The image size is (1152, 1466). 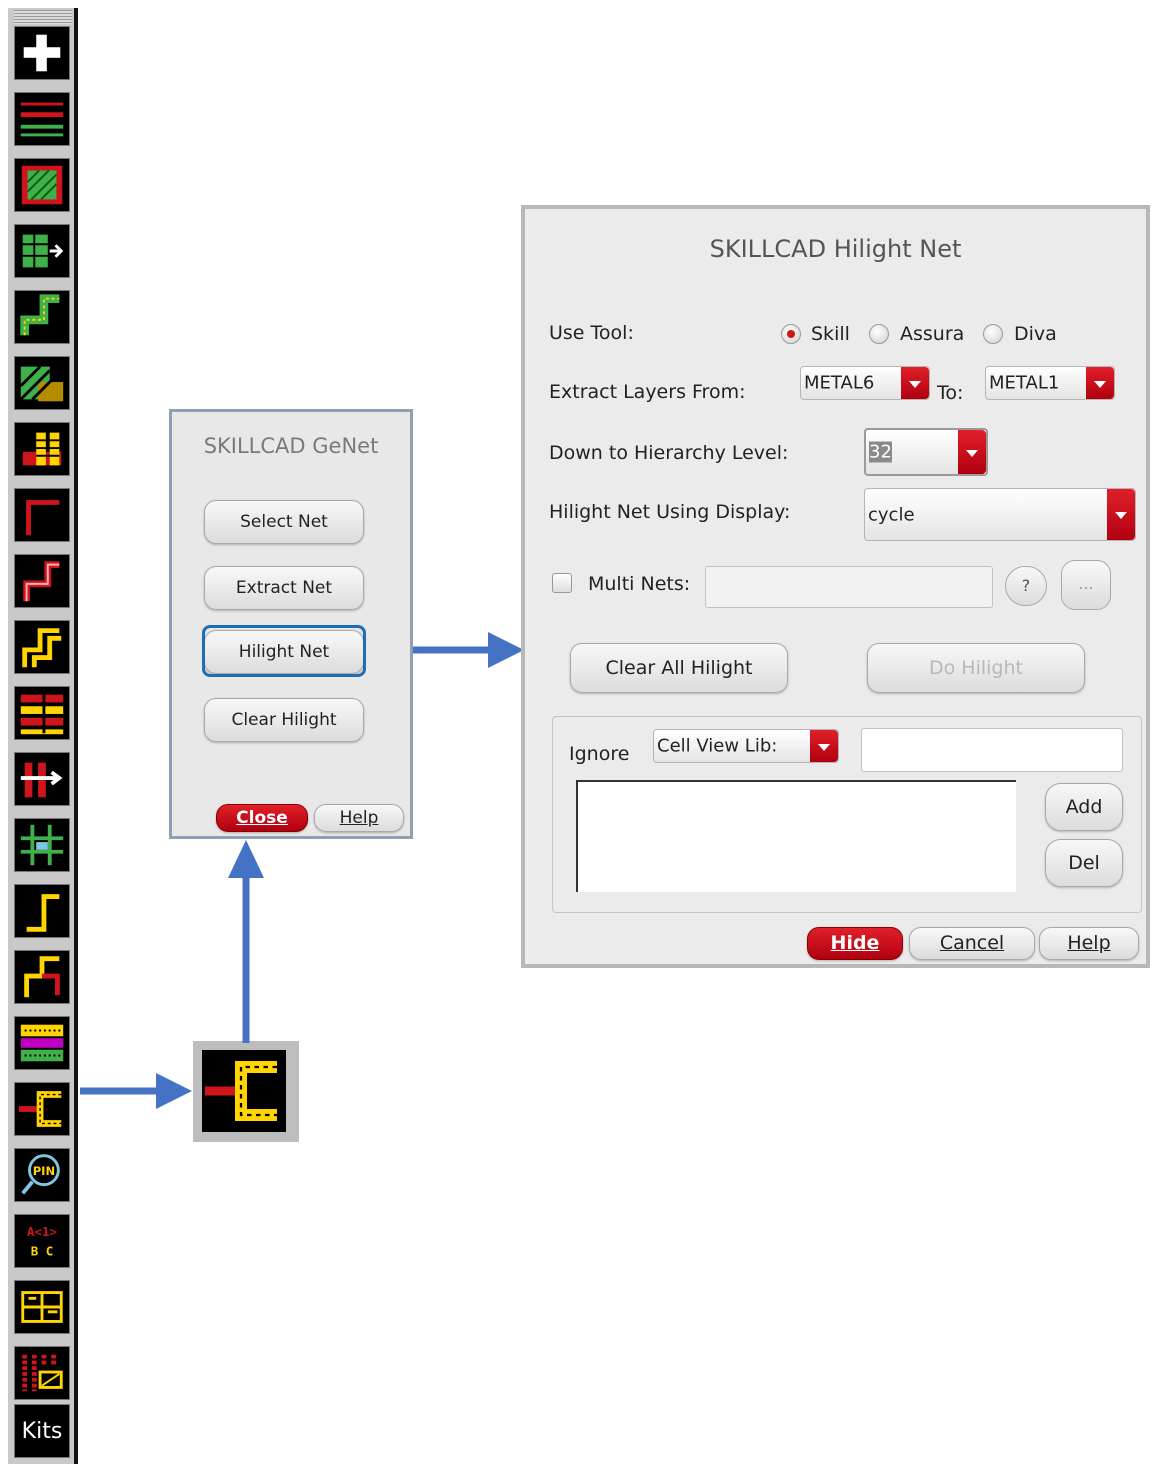 What do you see at coordinates (591, 333) in the screenshot?
I see `use-tool-label: Use Tool:` at bounding box center [591, 333].